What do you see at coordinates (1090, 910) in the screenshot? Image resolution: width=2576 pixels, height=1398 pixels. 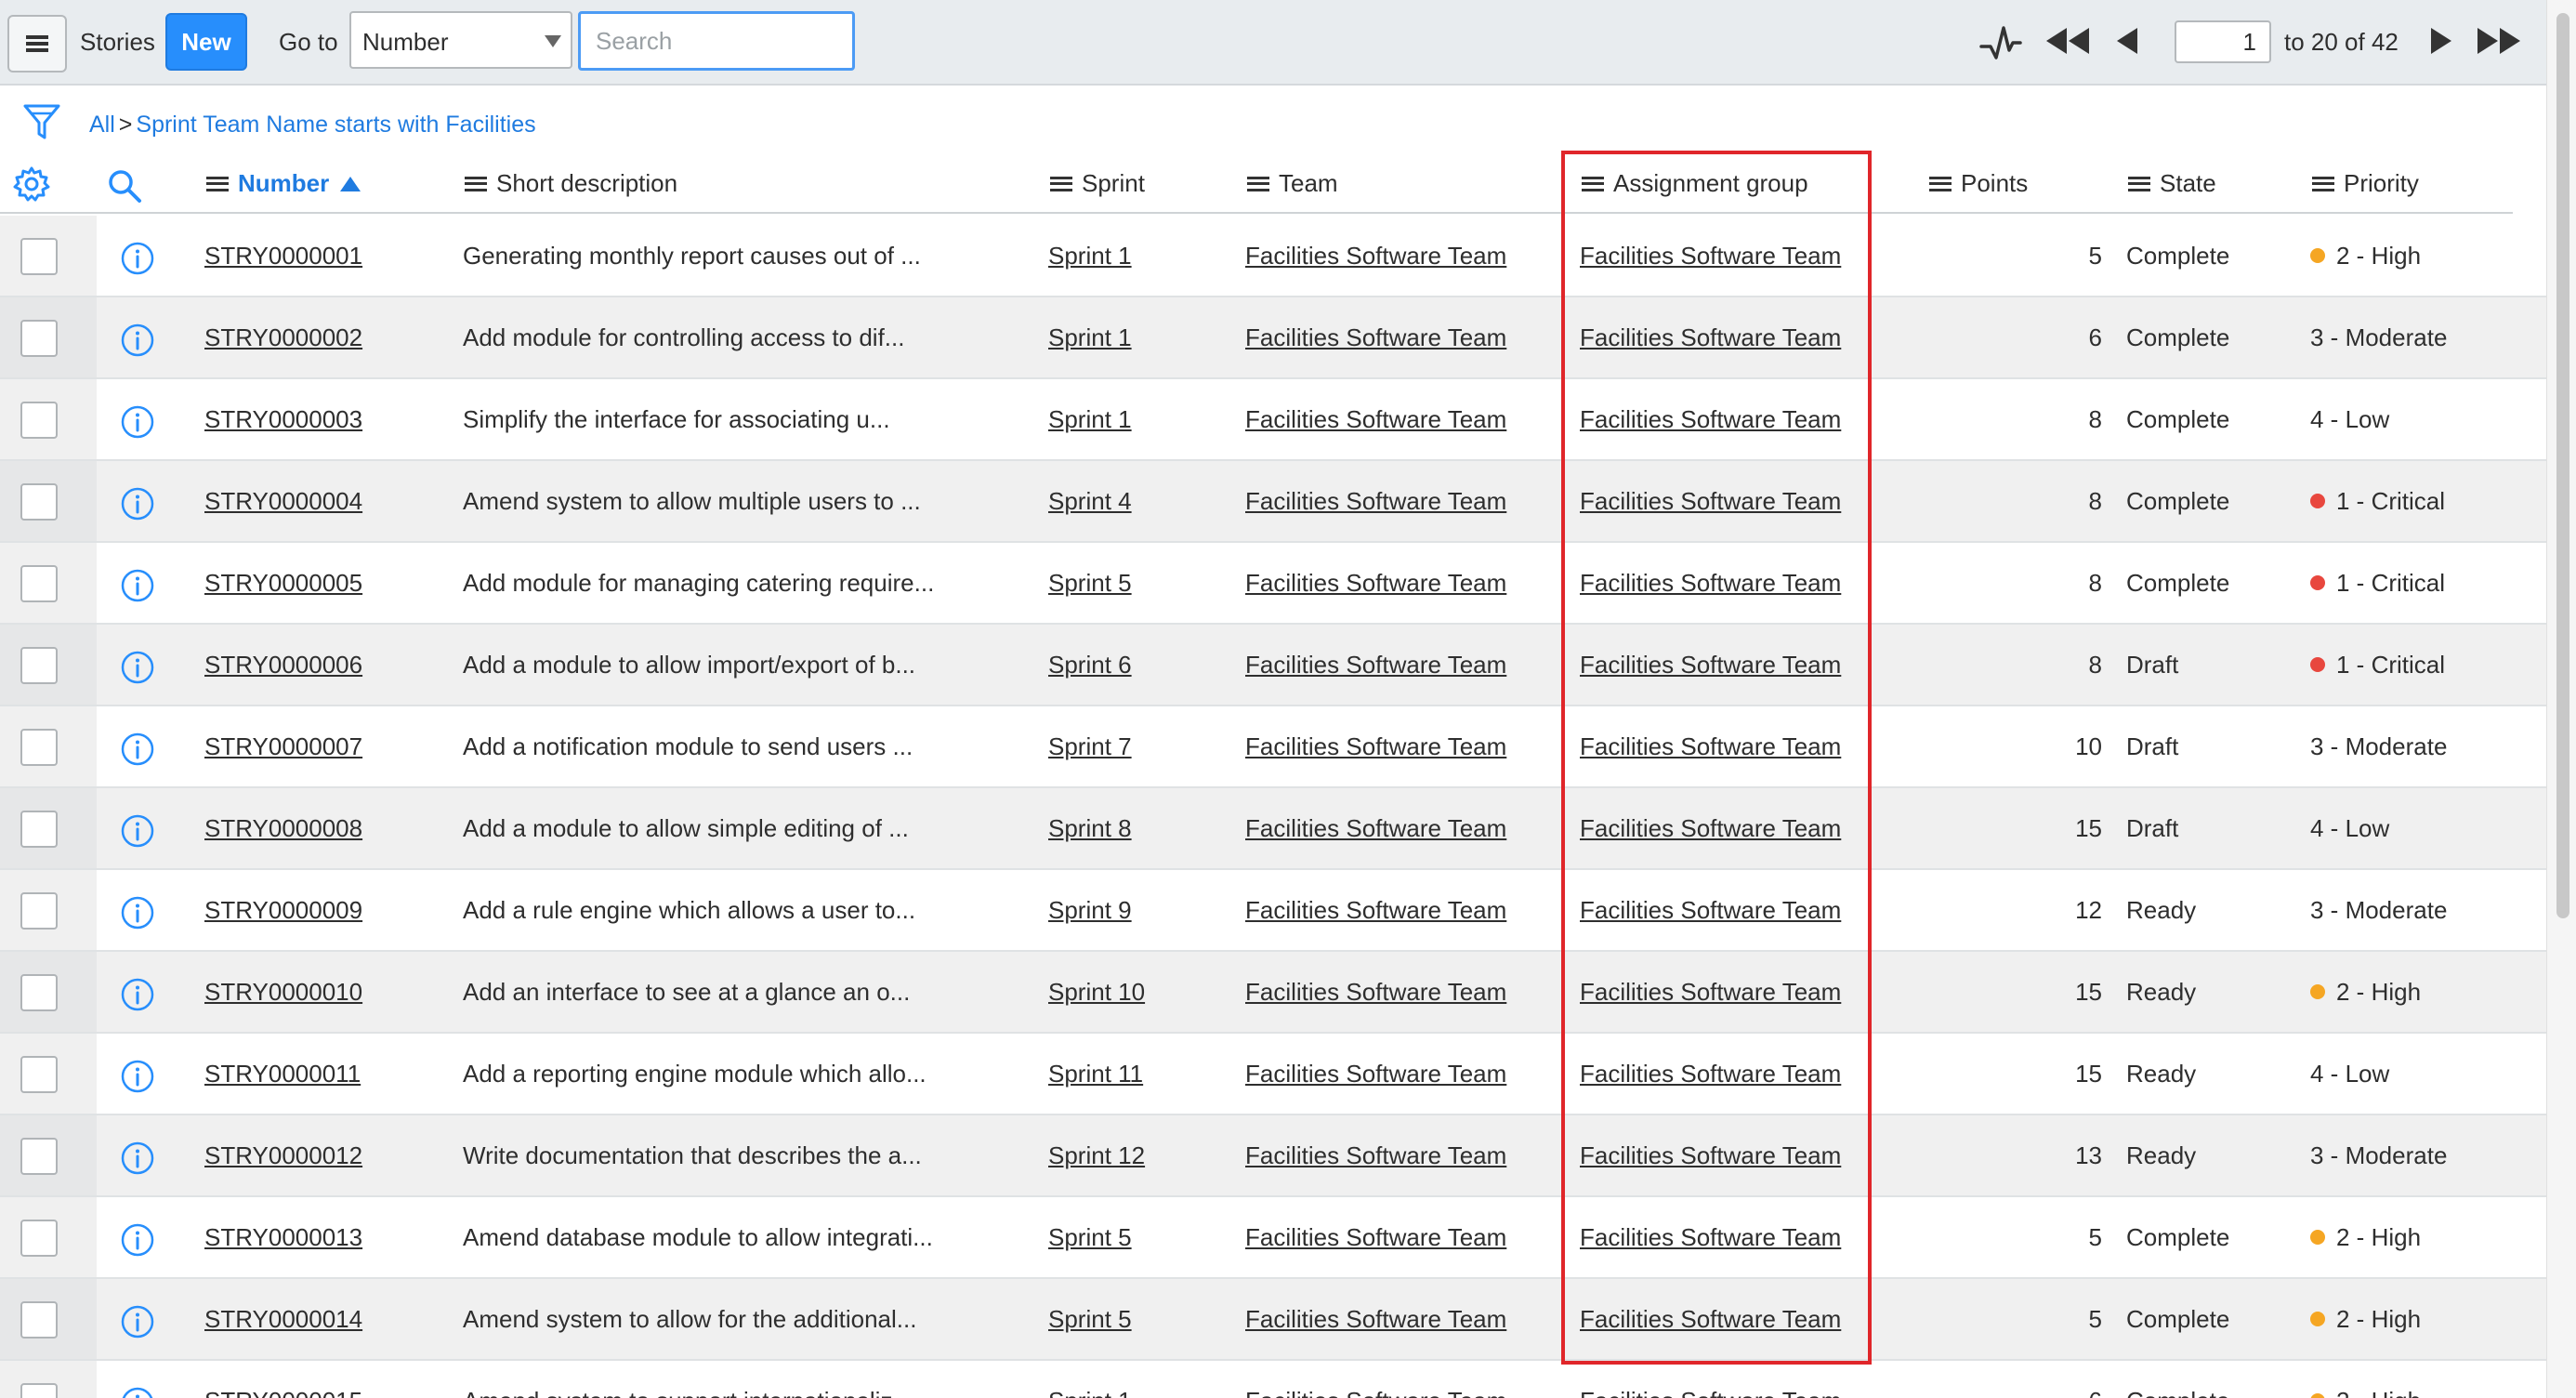 I see `sprint-link: Sprint 9` at bounding box center [1090, 910].